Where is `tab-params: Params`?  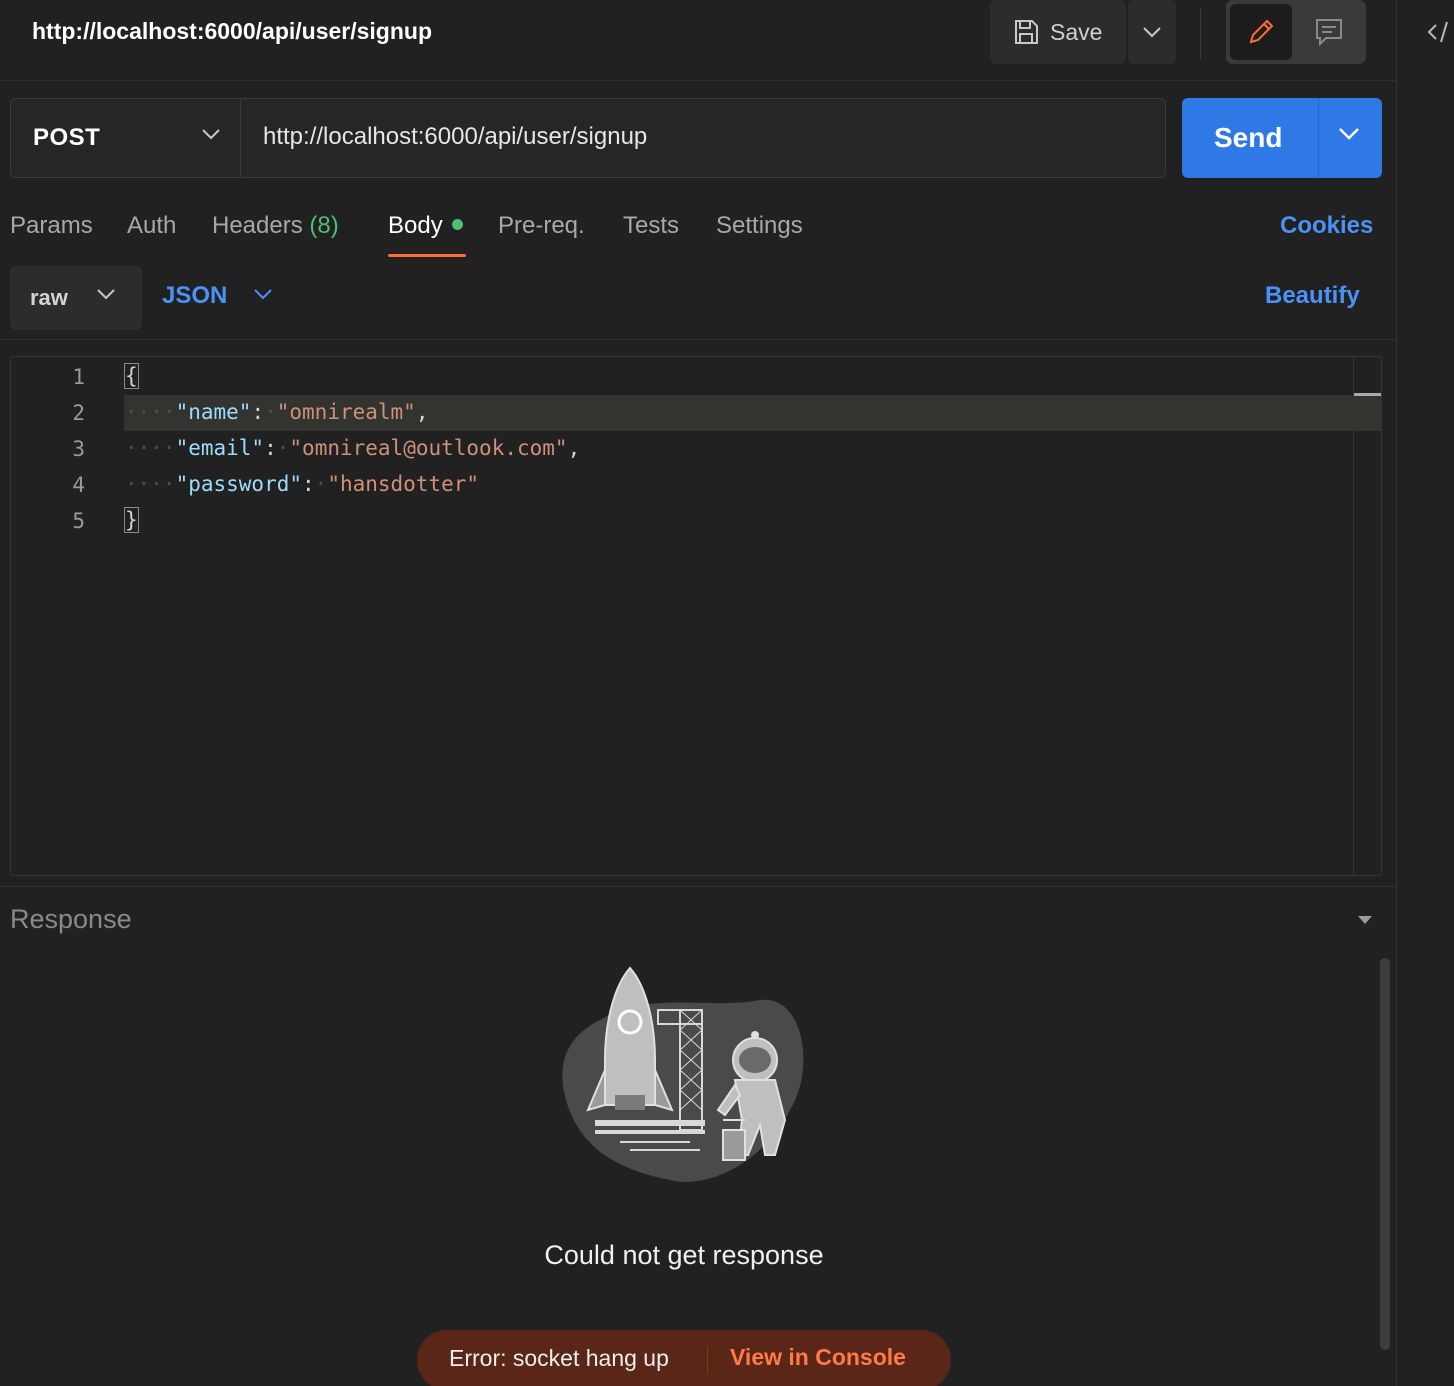
tab-params: Params is located at coordinates (51, 226).